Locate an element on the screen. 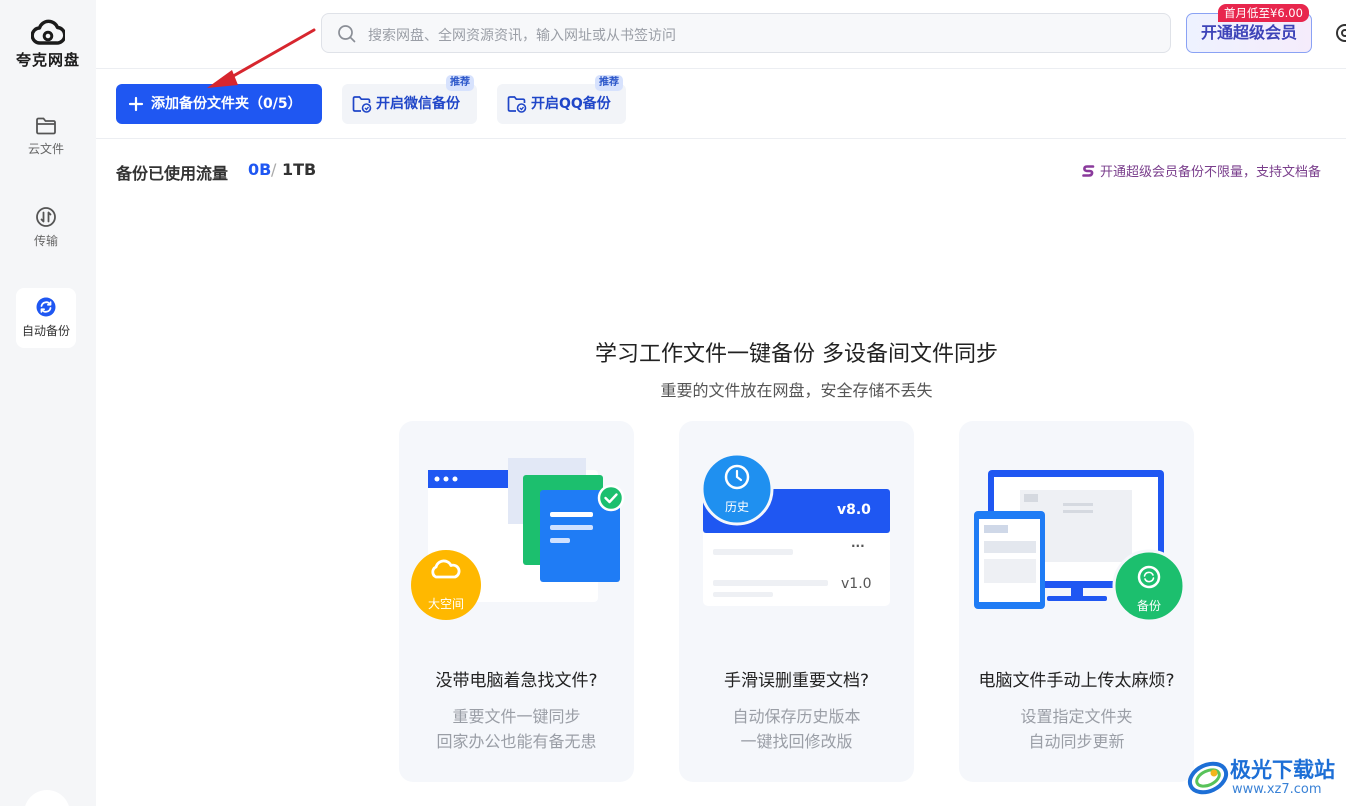  big-space-illustration is located at coordinates (518, 539).